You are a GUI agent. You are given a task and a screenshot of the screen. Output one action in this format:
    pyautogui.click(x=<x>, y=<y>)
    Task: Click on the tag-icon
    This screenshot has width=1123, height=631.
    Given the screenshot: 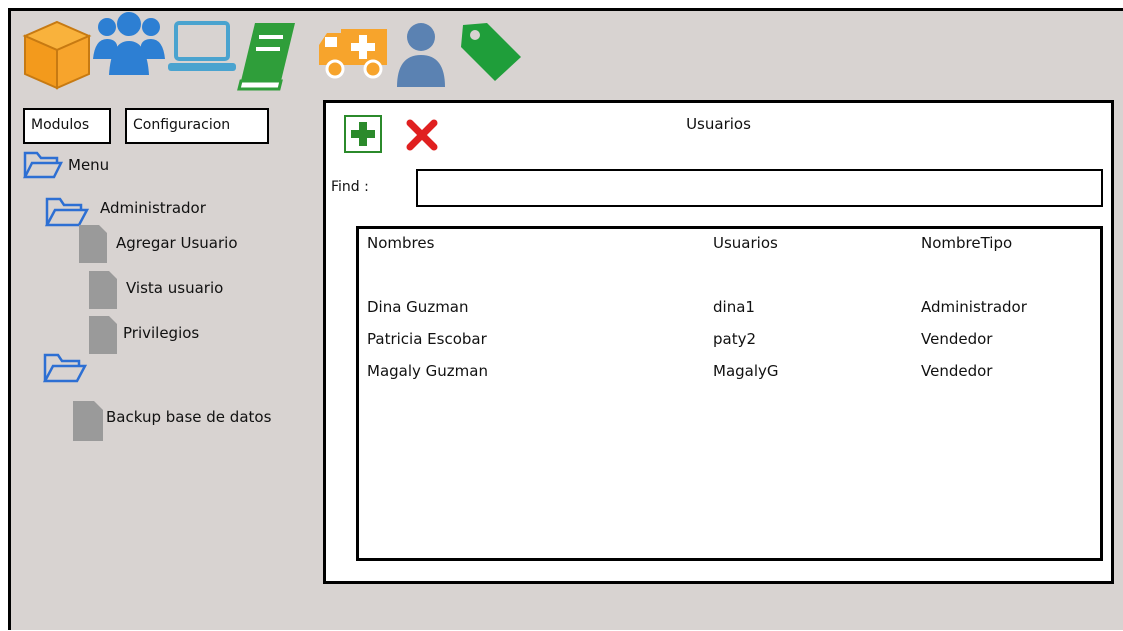 What is the action you would take?
    pyautogui.click(x=491, y=51)
    